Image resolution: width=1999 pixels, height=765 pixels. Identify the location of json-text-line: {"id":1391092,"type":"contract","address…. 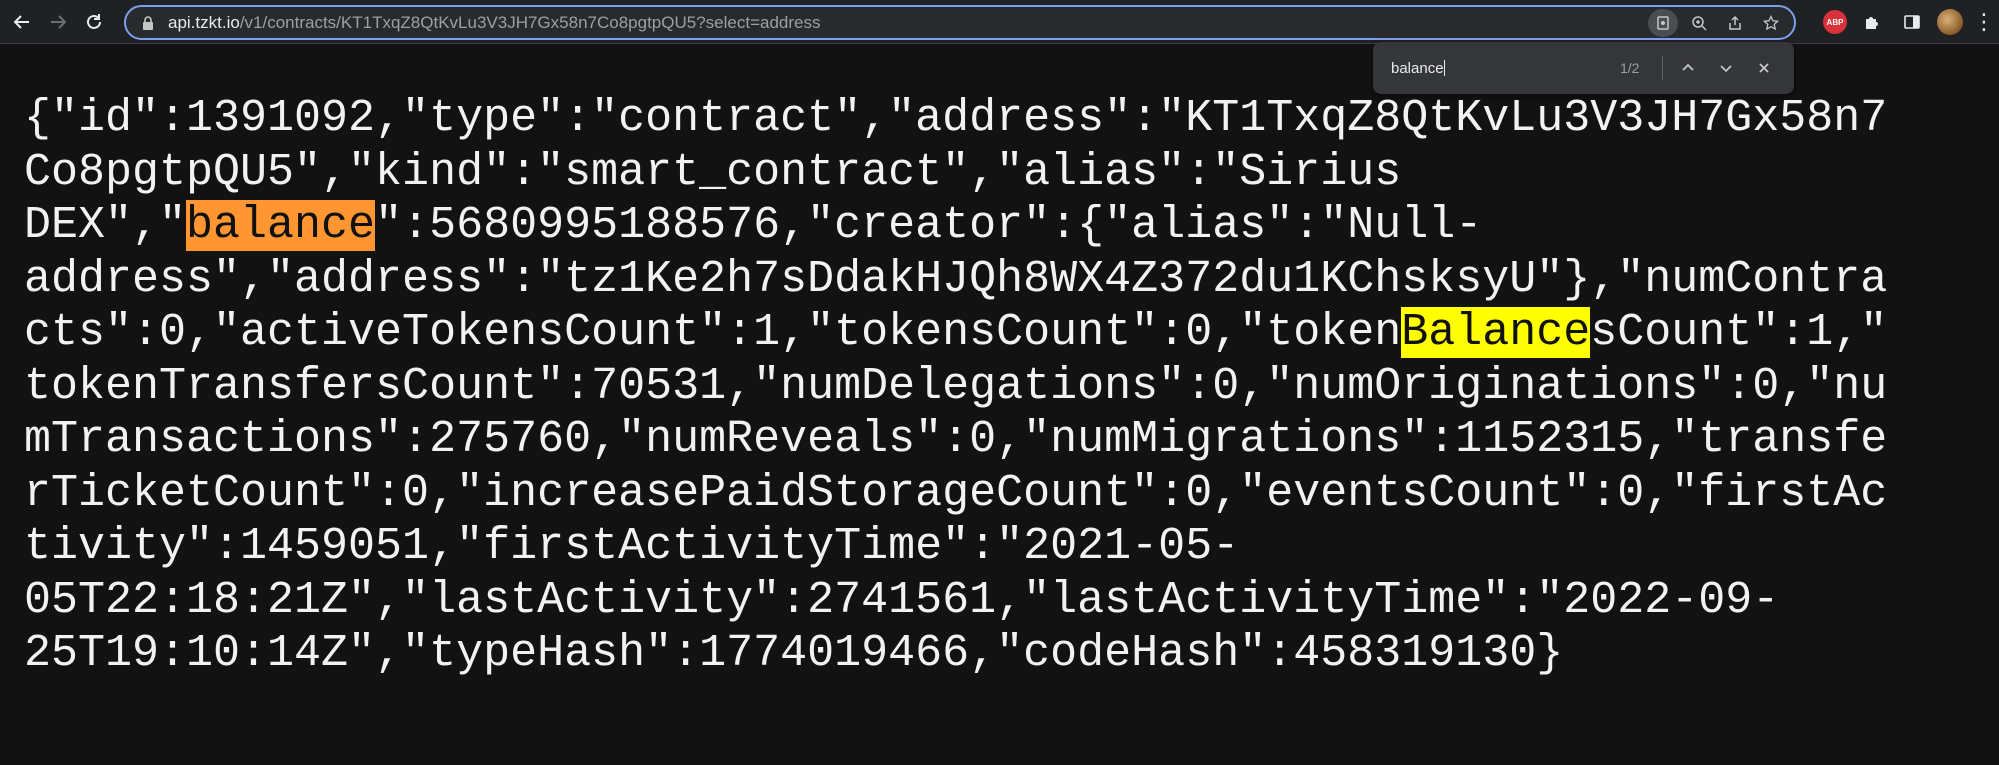
(999, 119).